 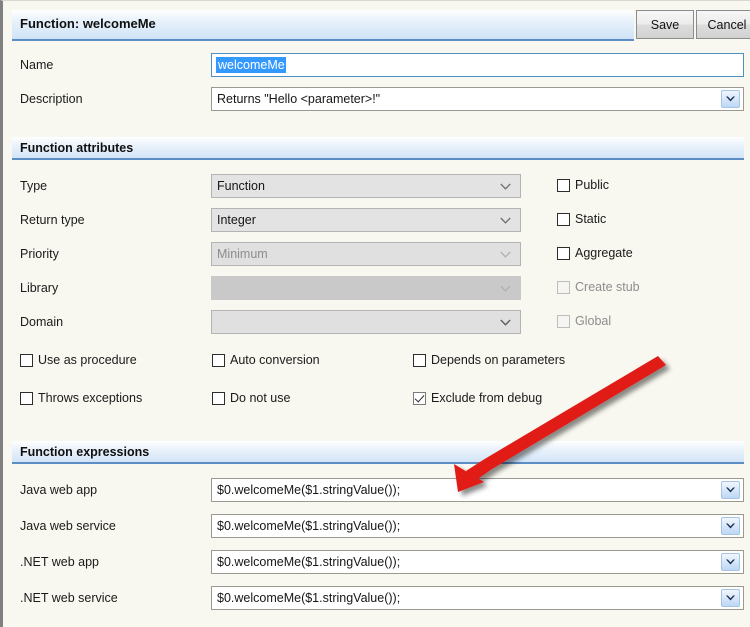 What do you see at coordinates (88, 23) in the screenshot?
I see `page-title: Function: welcomeMe` at bounding box center [88, 23].